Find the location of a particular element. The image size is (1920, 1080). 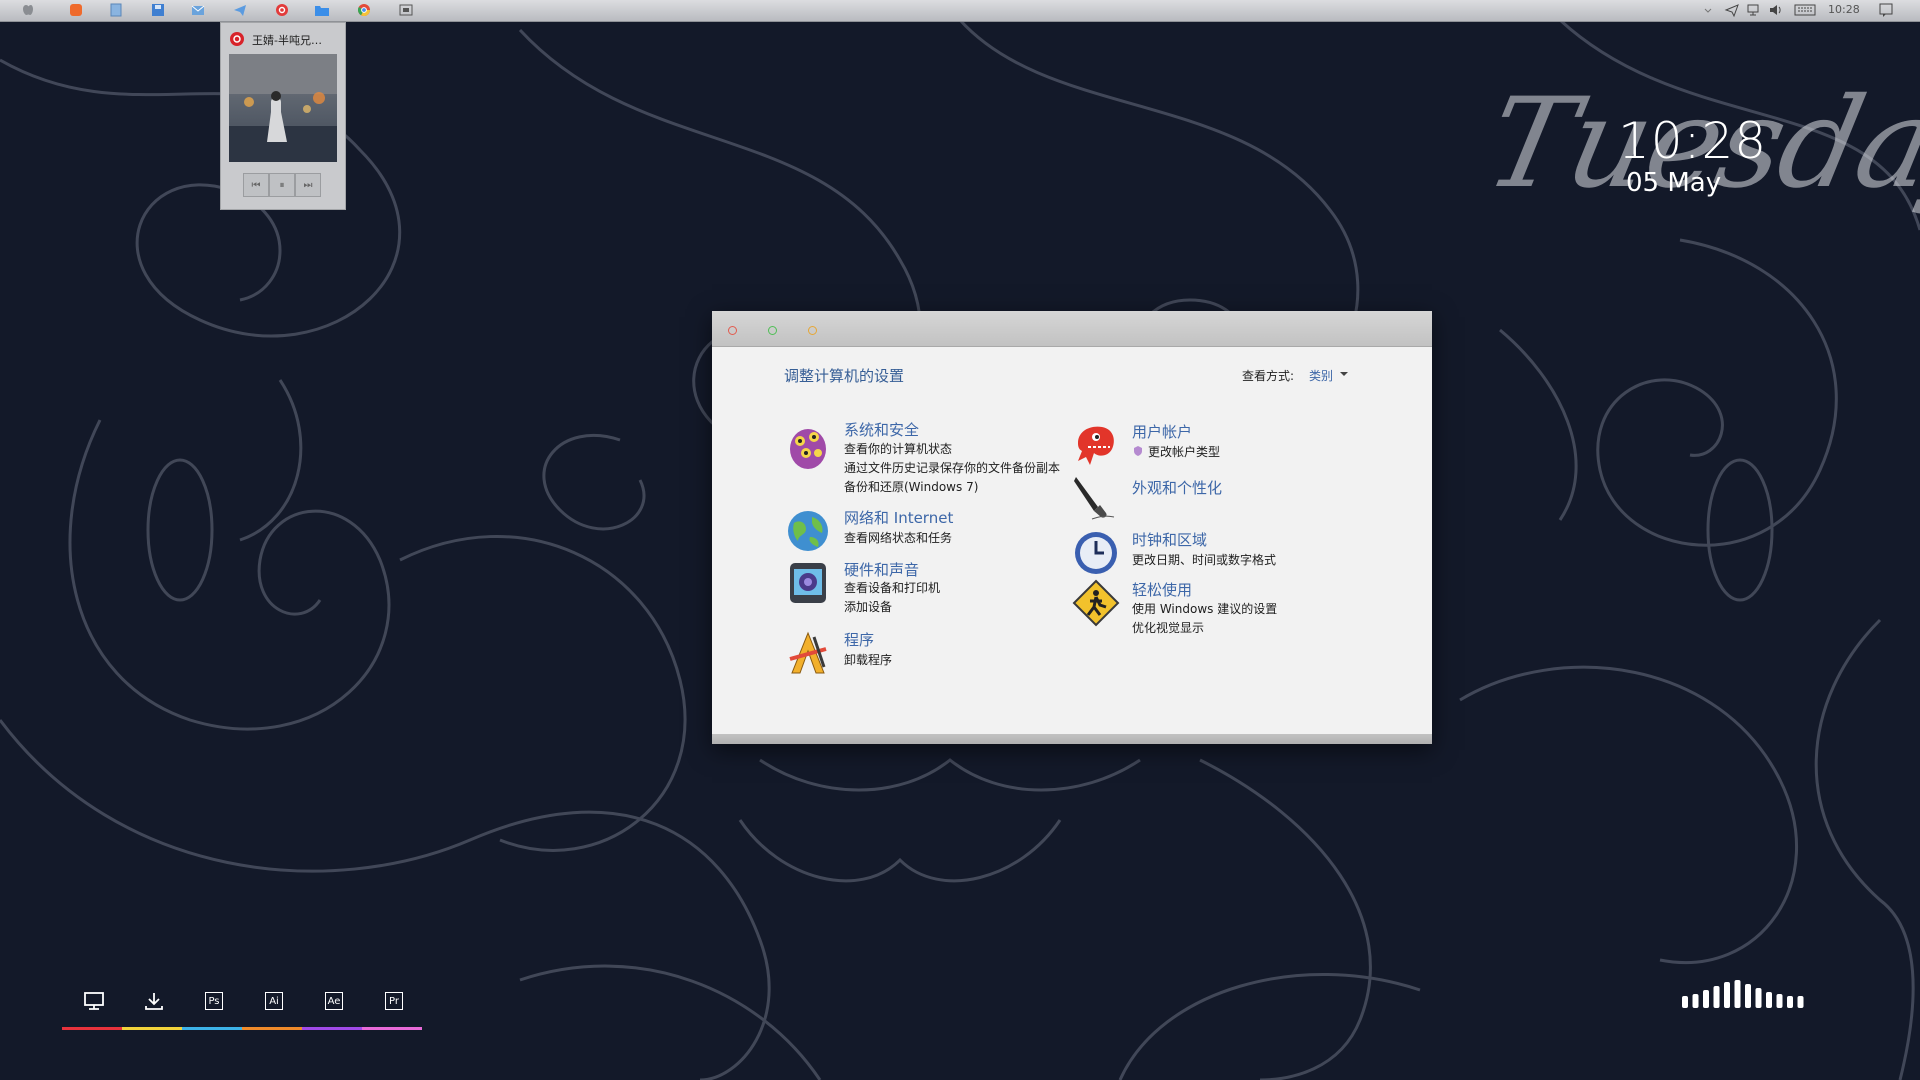

dock-item-downloads is located at coordinates (154, 1001).